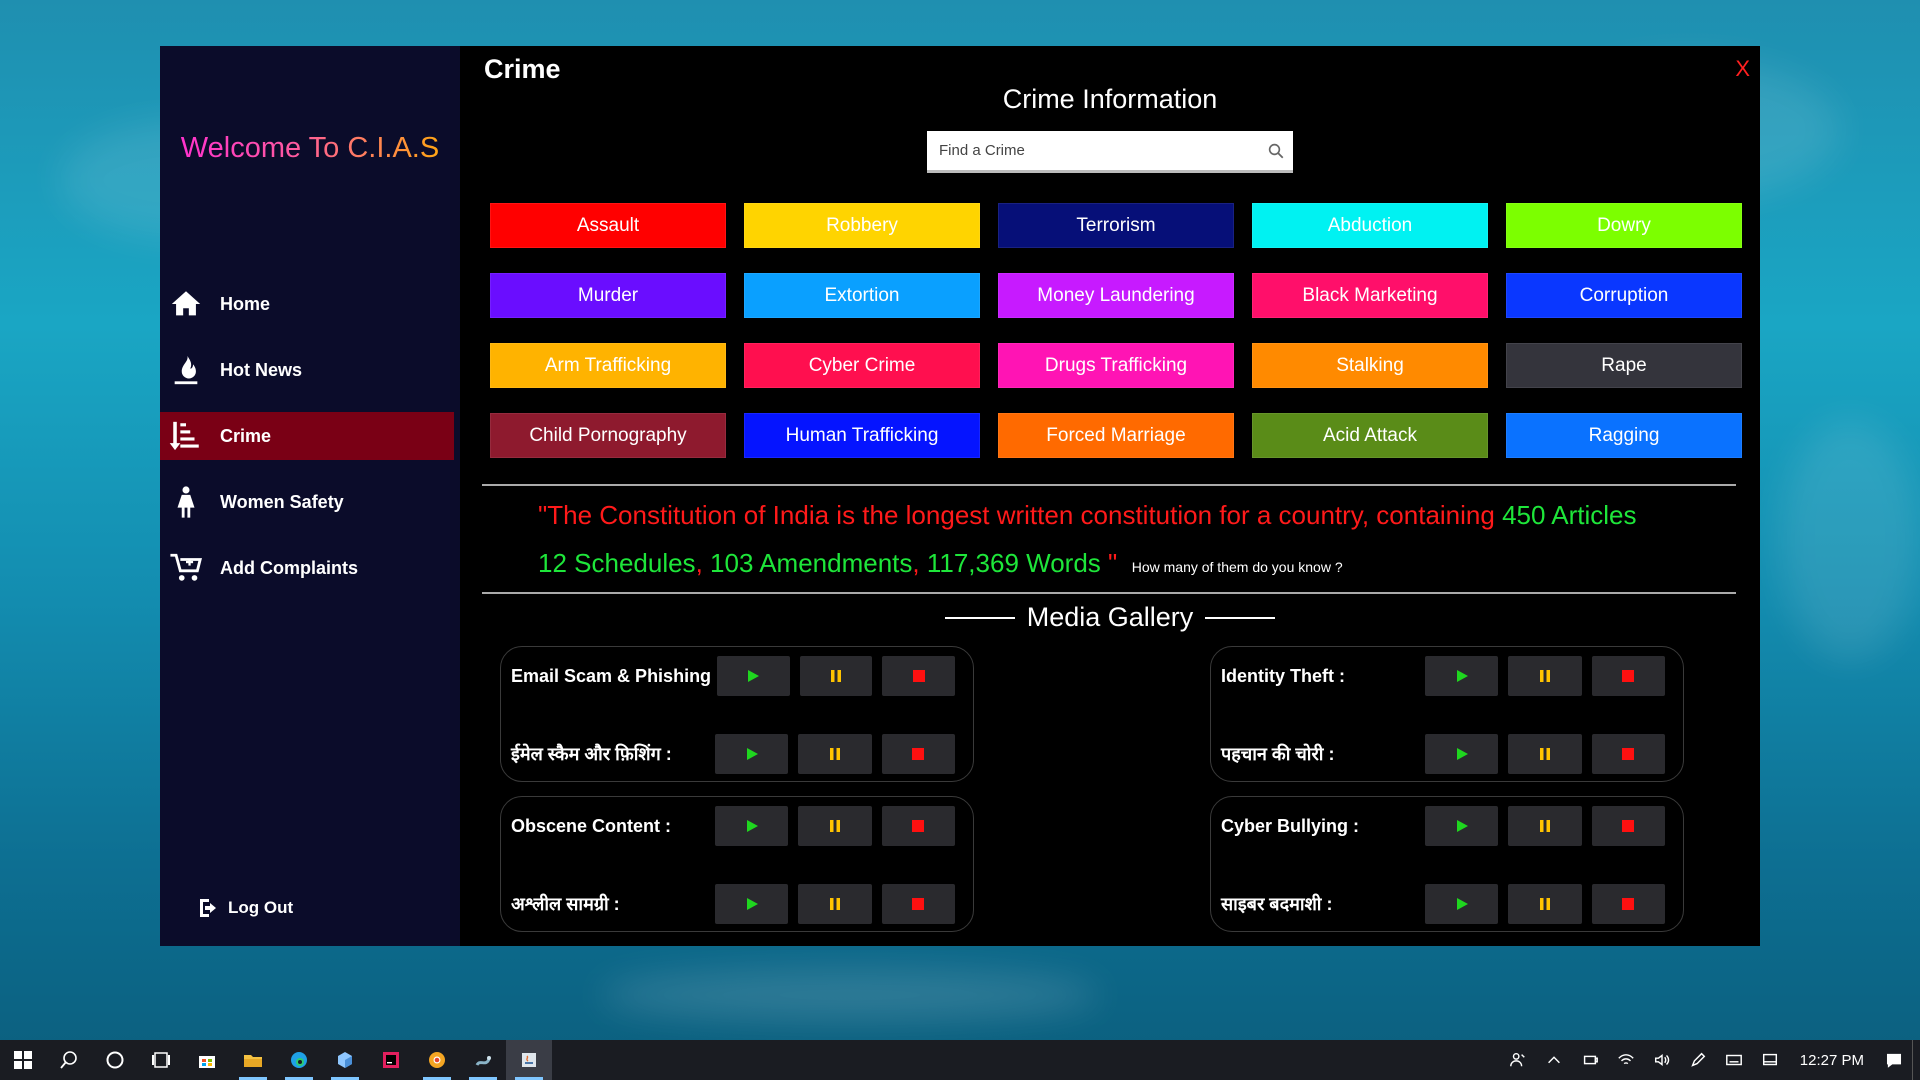  I want to click on media-row: Email Scam & Phishing :, so click(738, 676).